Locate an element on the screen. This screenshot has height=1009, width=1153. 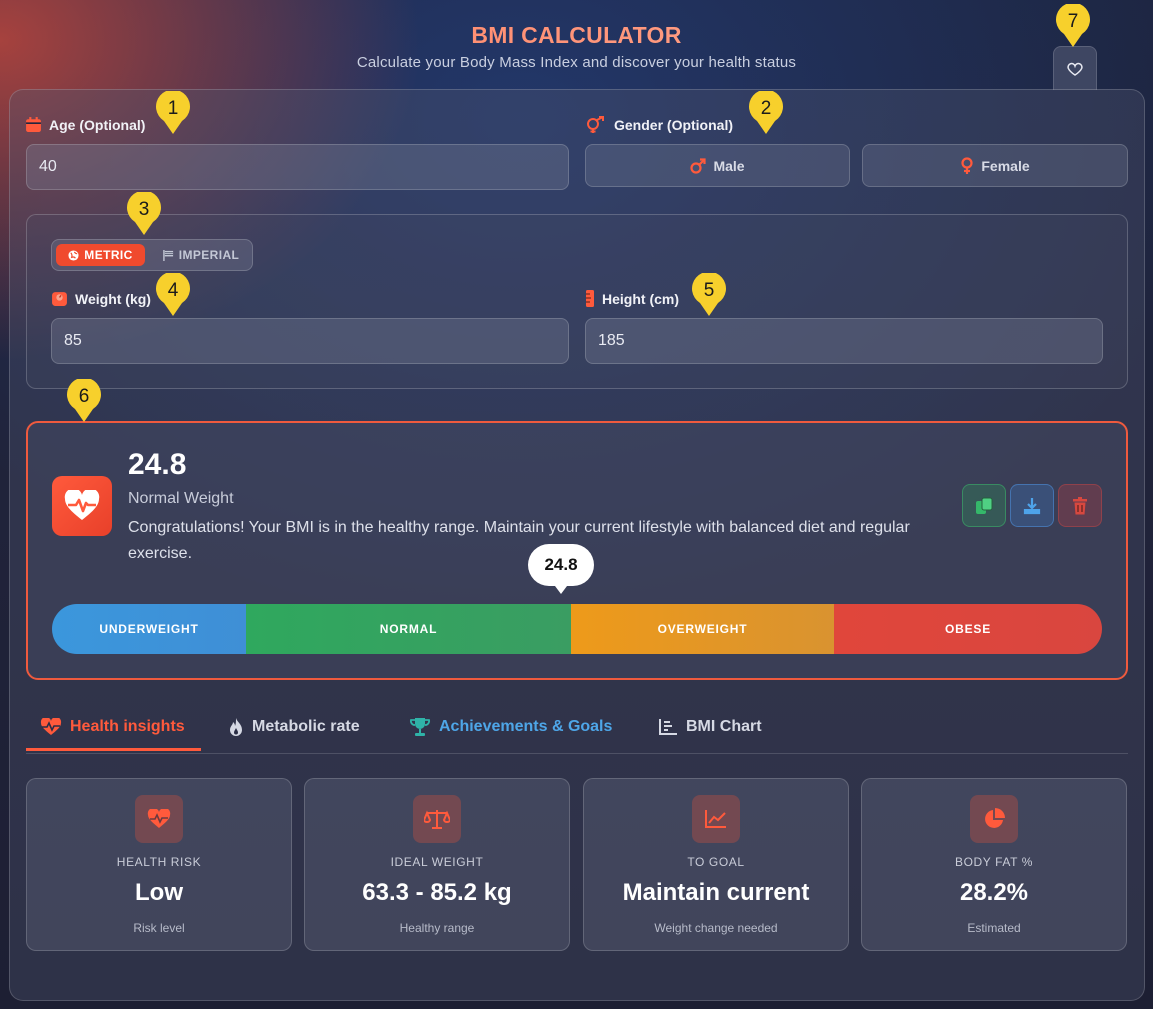
card-title: IDEAL WEIGHT is located at coordinates (437, 862).